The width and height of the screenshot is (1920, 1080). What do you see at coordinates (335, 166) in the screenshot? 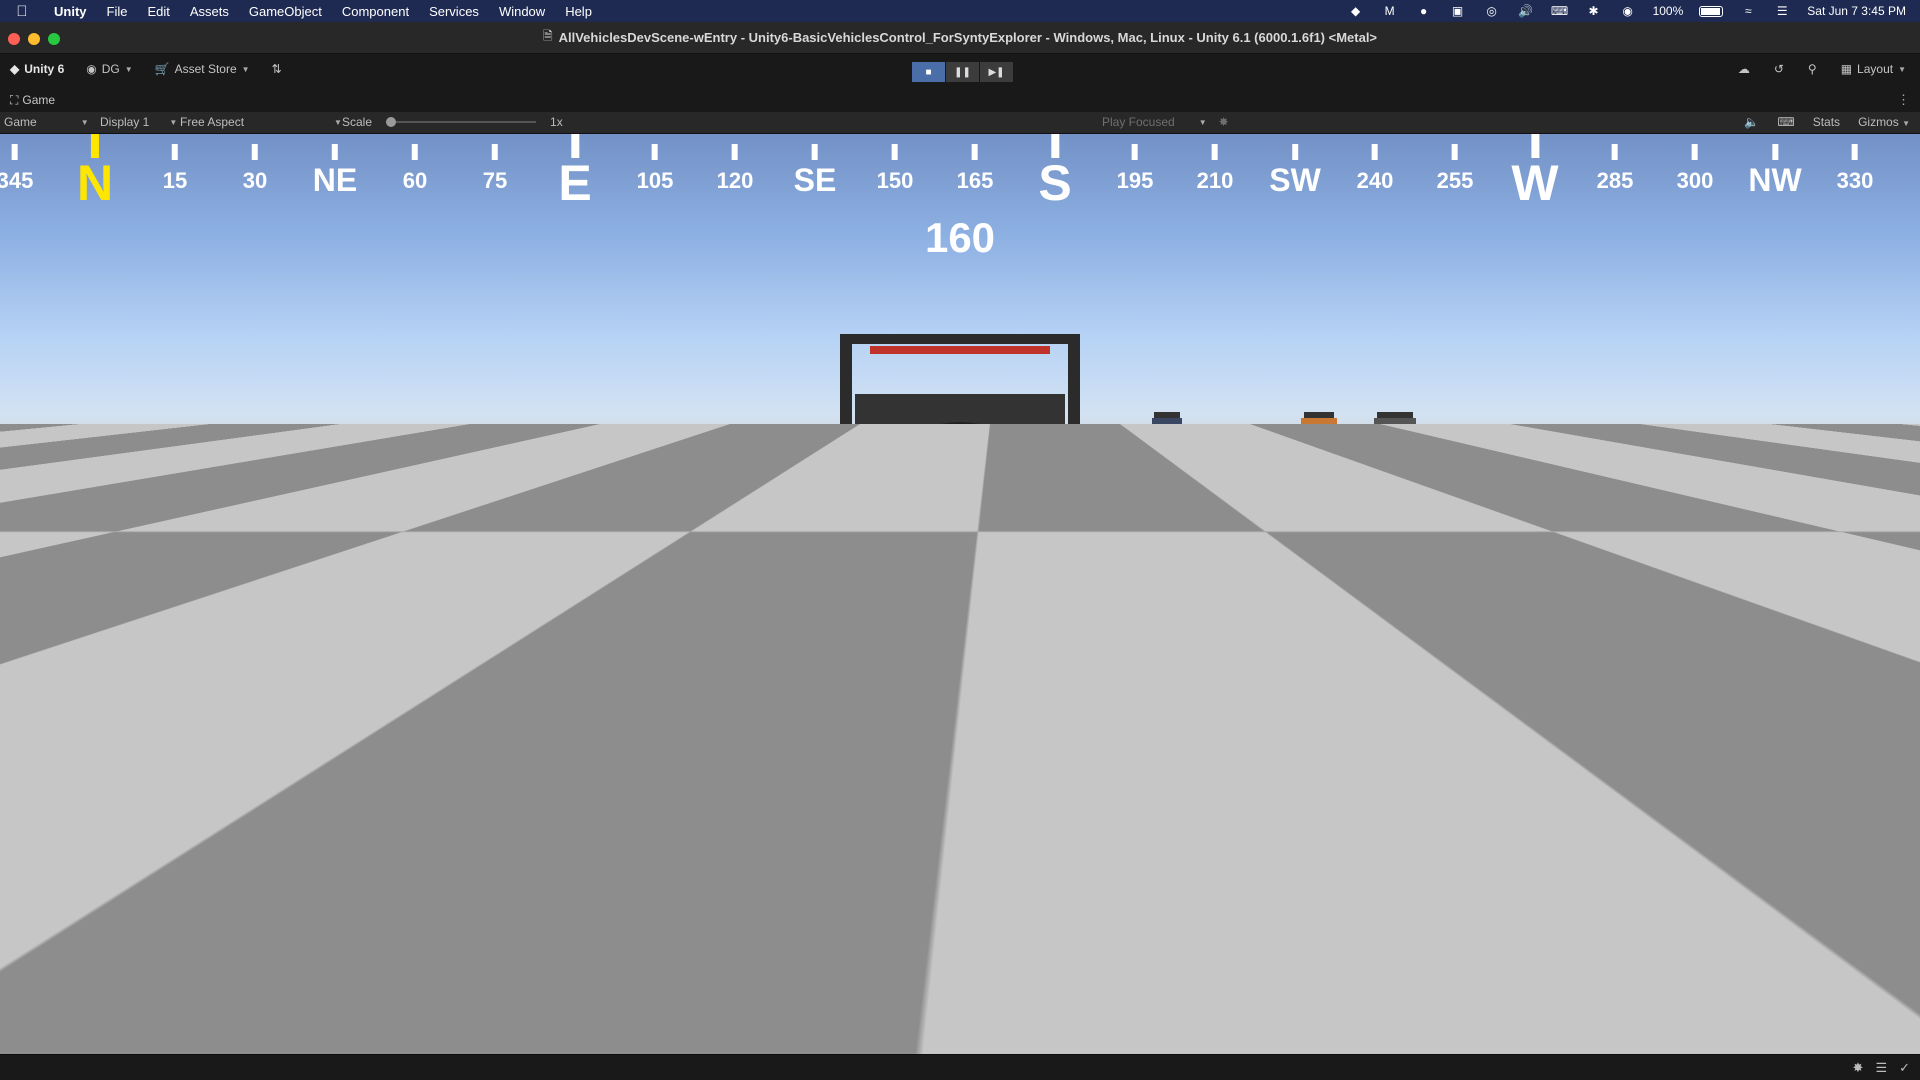
I see `compass-mark: NE` at bounding box center [335, 166].